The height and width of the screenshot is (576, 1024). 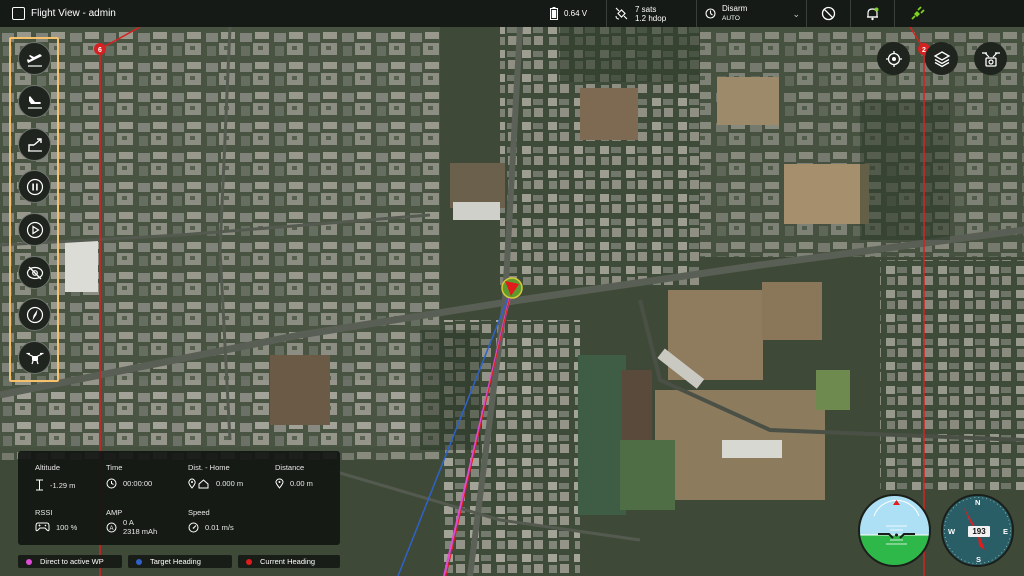 I want to click on pause-mission-button, so click(x=34, y=186).